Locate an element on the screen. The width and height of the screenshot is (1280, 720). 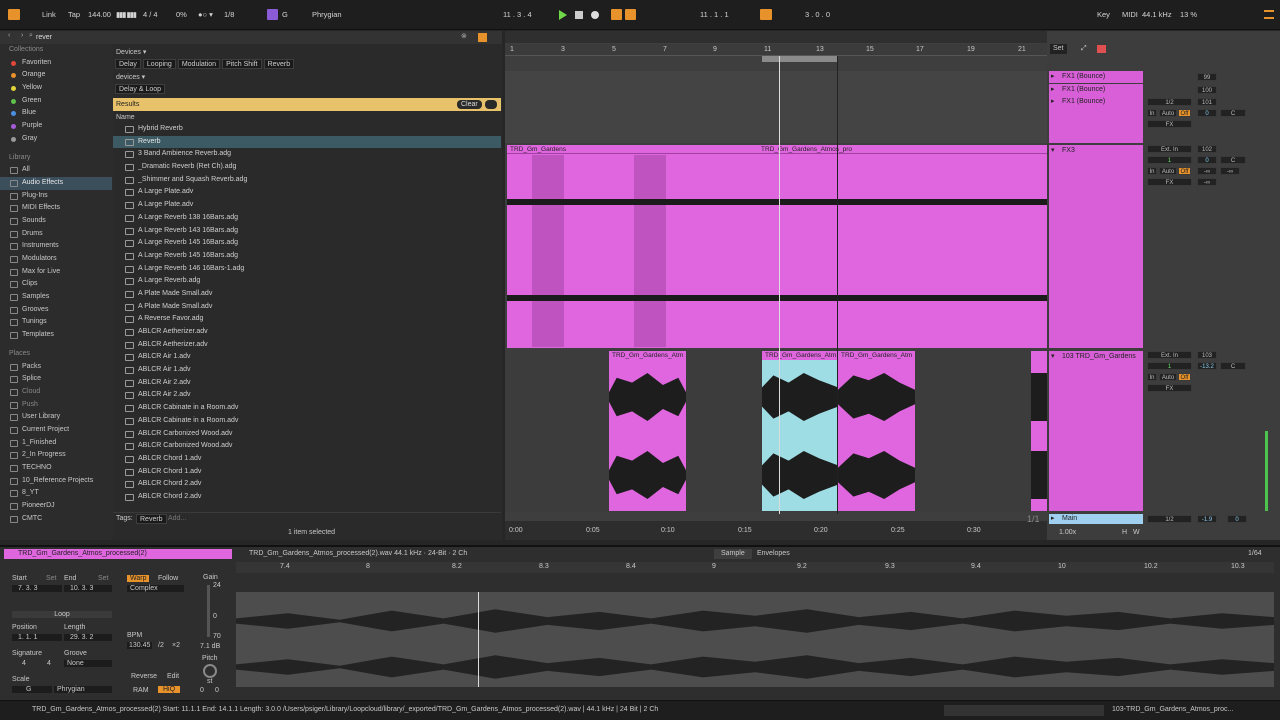
volume-field: 100 is located at coordinates (1207, 90).